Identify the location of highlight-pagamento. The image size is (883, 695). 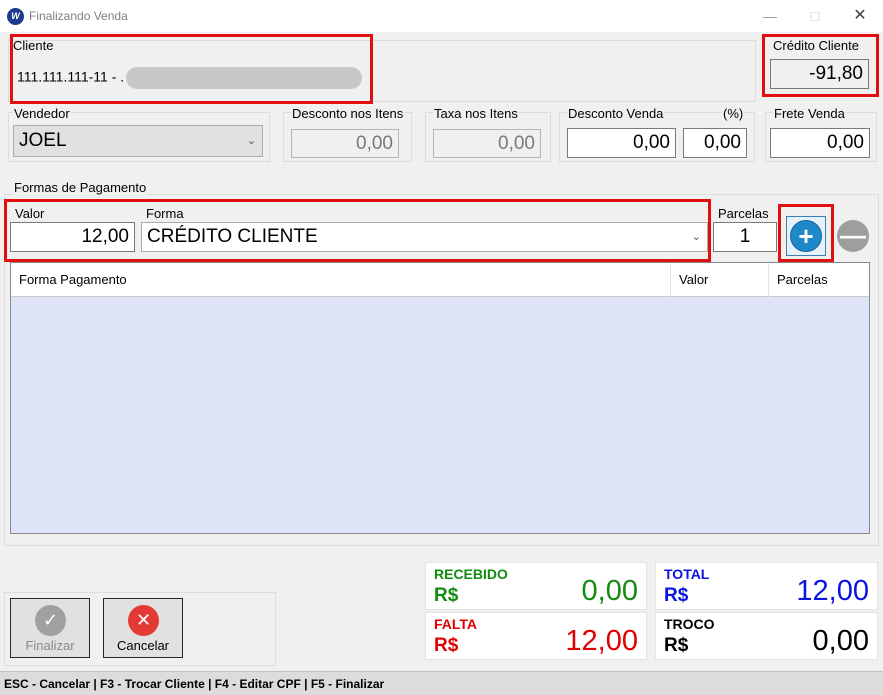
(357, 230).